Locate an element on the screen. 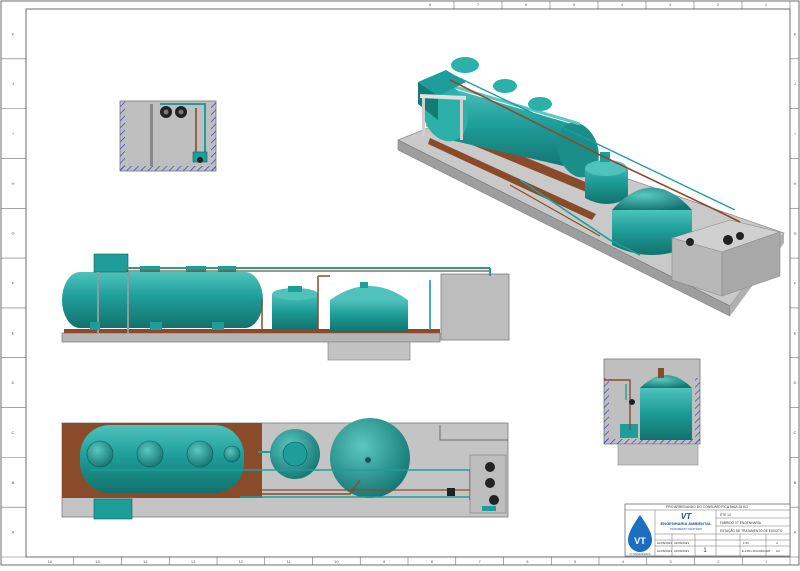 Image resolution: width=800 pixels, height=571 pixels. frame-bottom-number: 13 is located at coordinates (193, 561).